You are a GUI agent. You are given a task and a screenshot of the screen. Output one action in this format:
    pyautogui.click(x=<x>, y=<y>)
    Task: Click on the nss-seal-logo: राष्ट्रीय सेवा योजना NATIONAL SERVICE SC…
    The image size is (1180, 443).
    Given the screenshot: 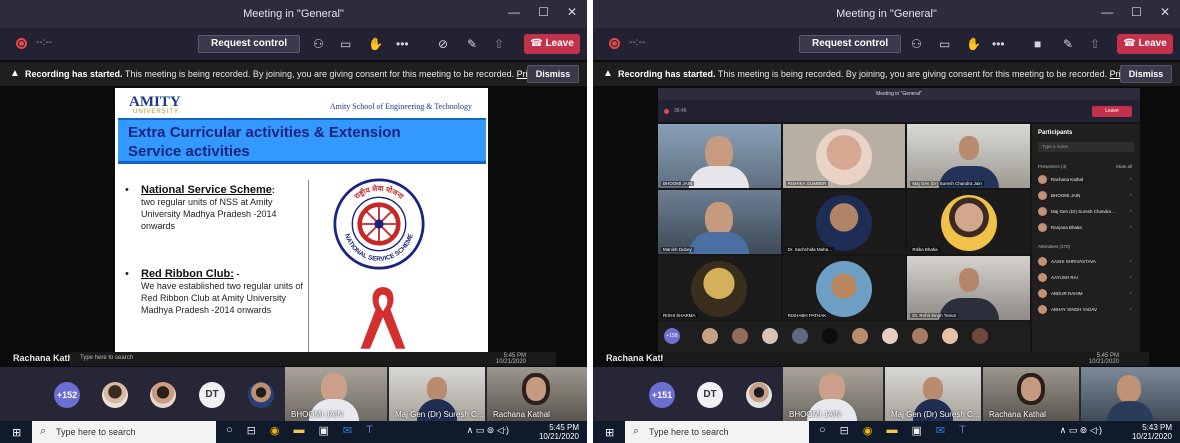 What is the action you would take?
    pyautogui.click(x=379, y=224)
    